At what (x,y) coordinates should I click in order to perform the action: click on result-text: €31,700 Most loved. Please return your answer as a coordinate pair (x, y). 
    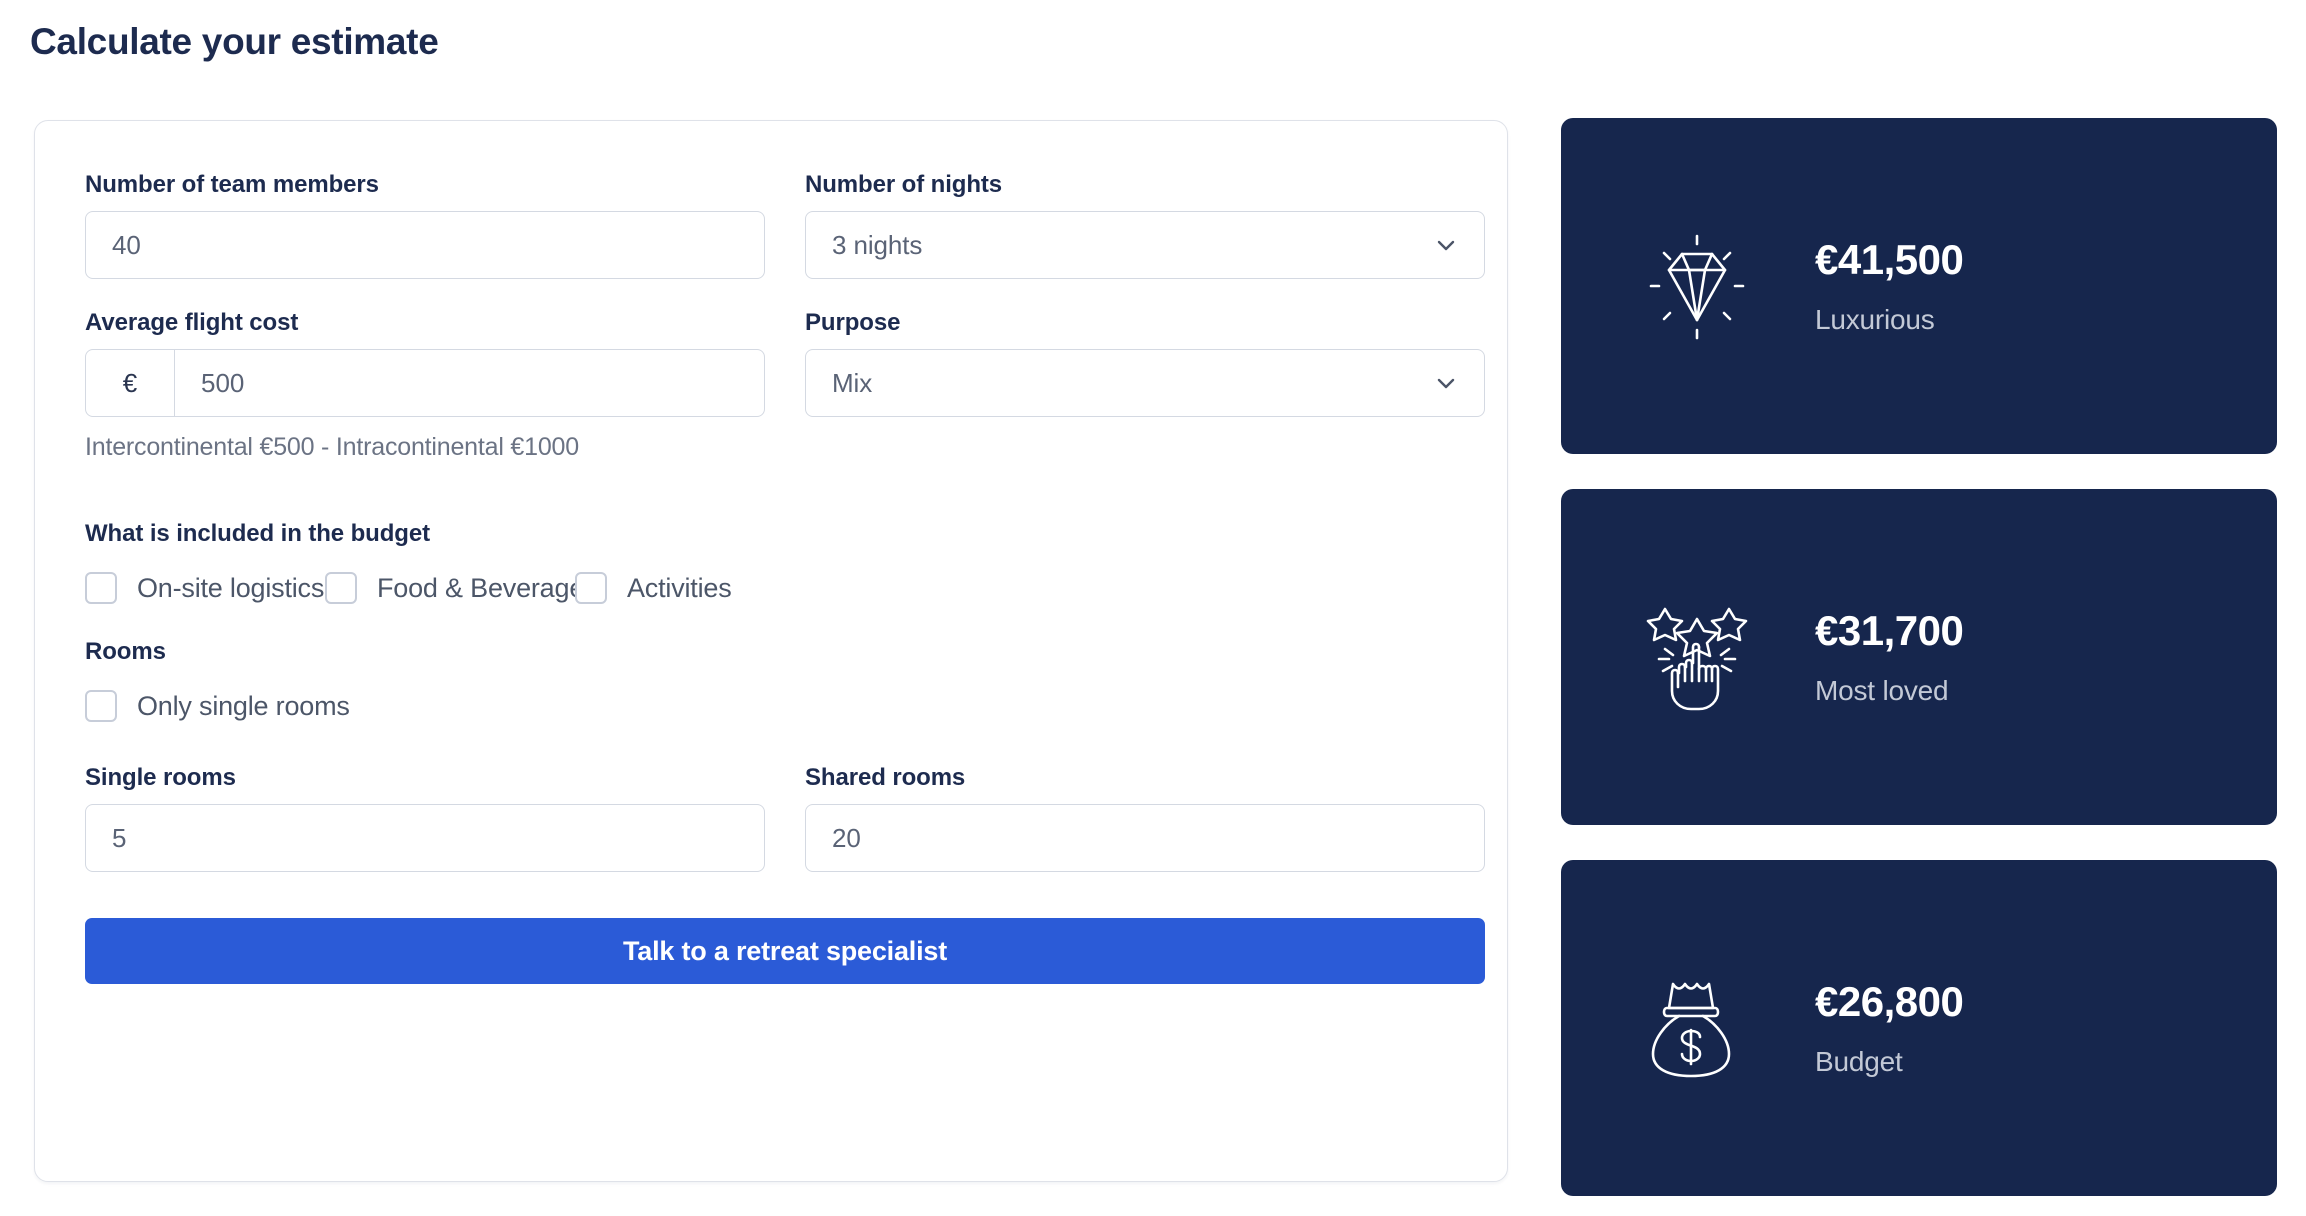
    Looking at the image, I should click on (1889, 657).